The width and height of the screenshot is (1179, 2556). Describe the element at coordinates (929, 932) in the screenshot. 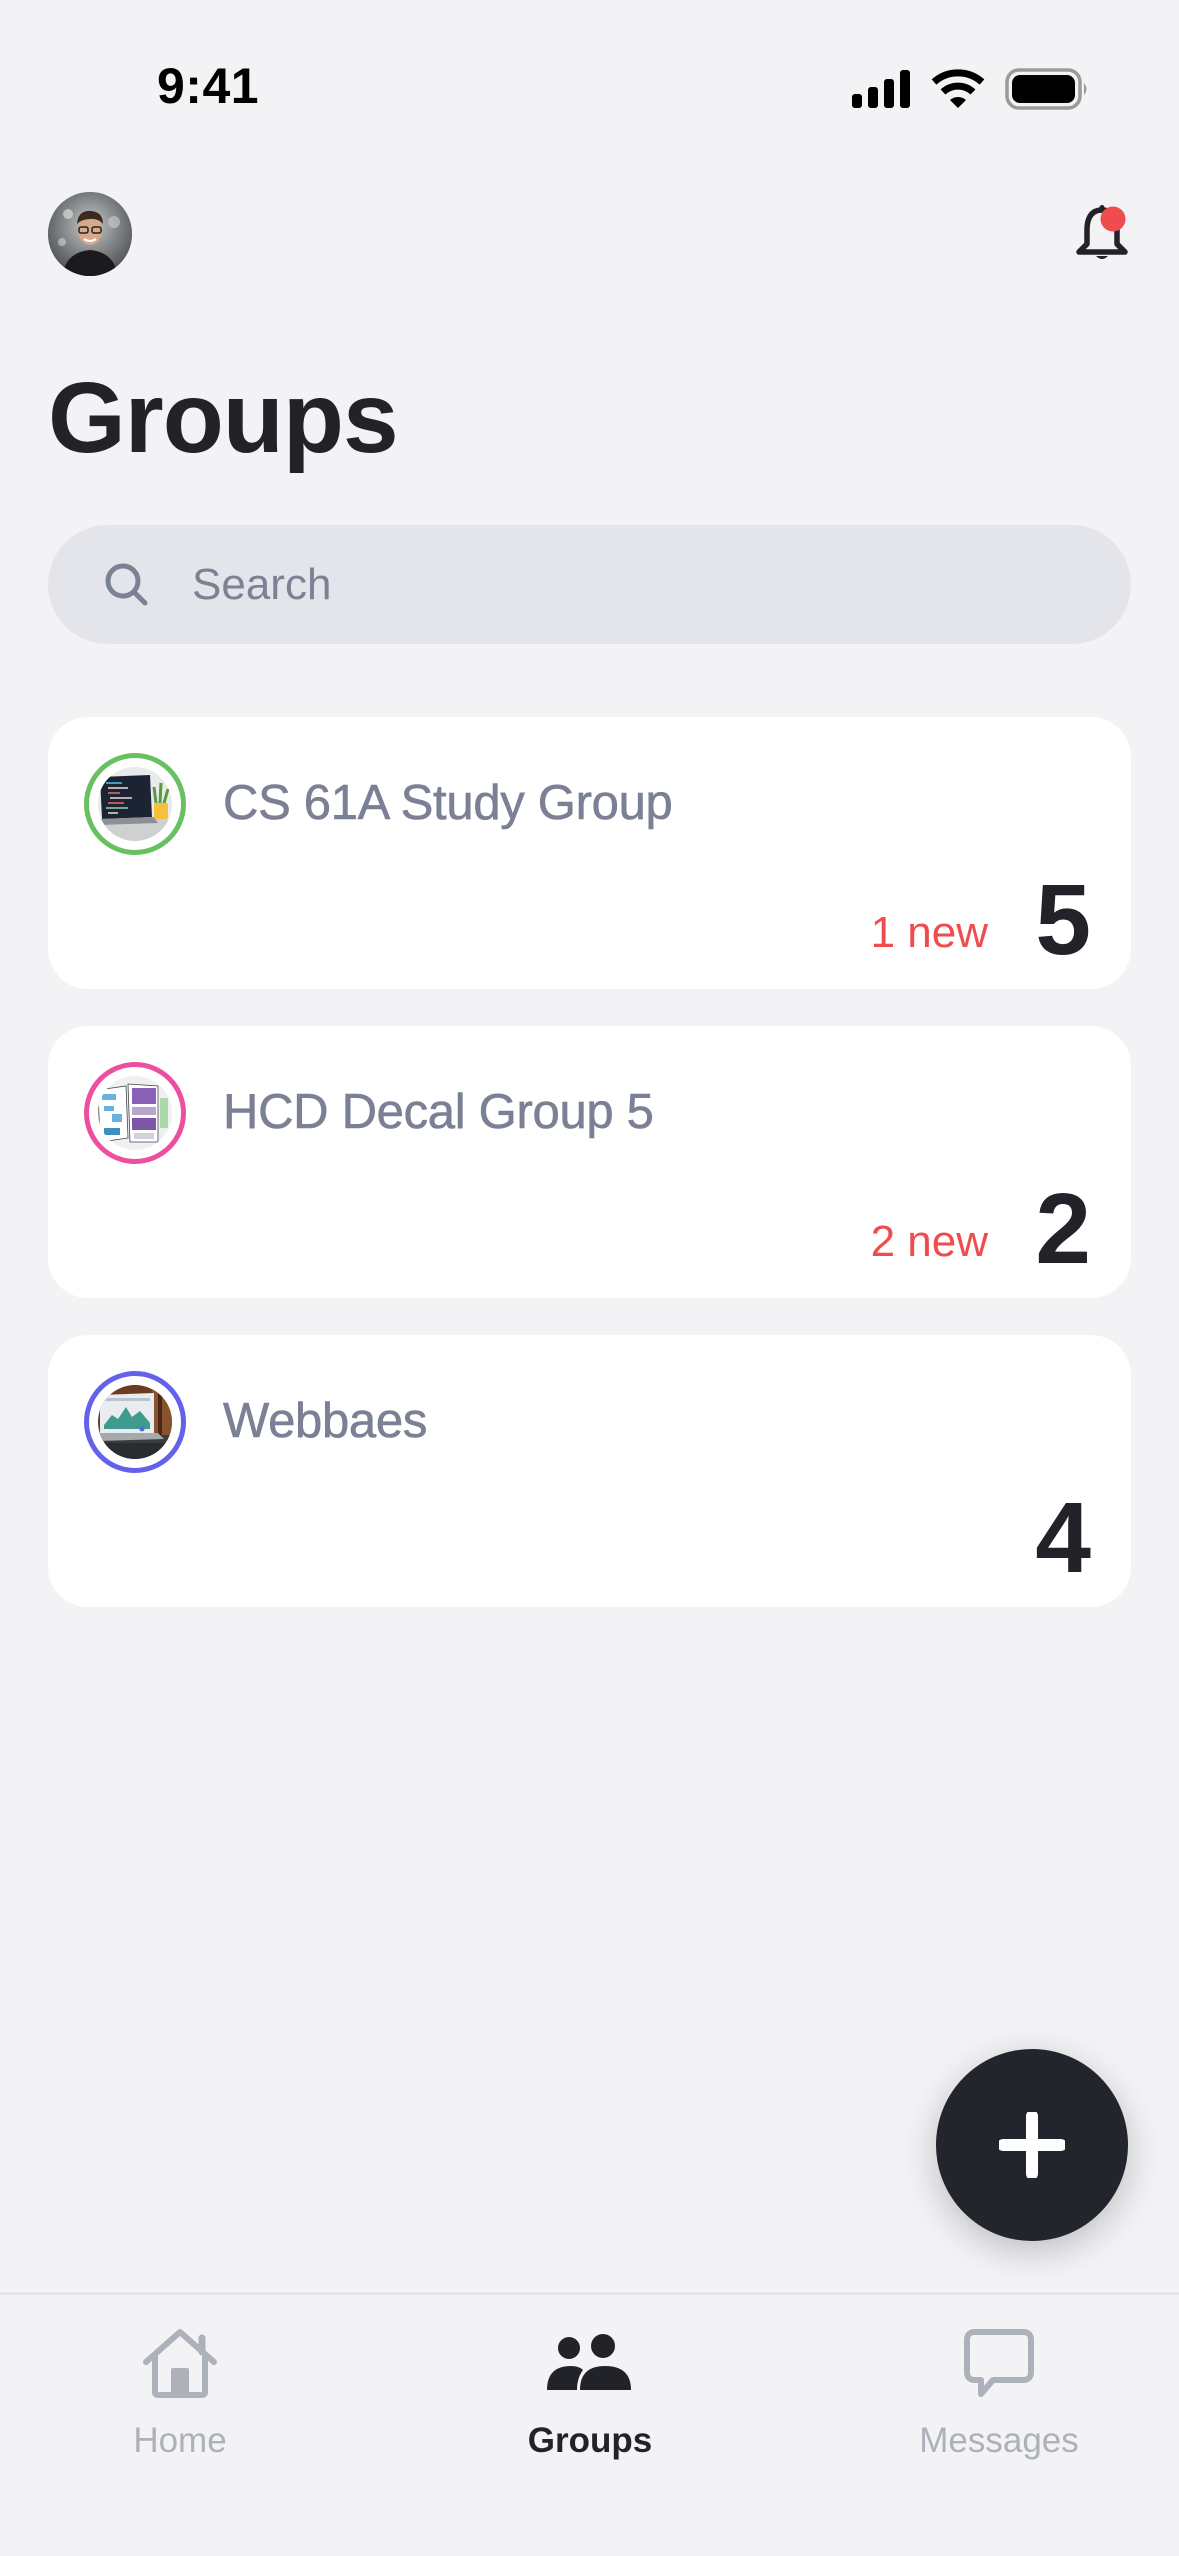

I see `new-messages-badge: 1 new` at that location.